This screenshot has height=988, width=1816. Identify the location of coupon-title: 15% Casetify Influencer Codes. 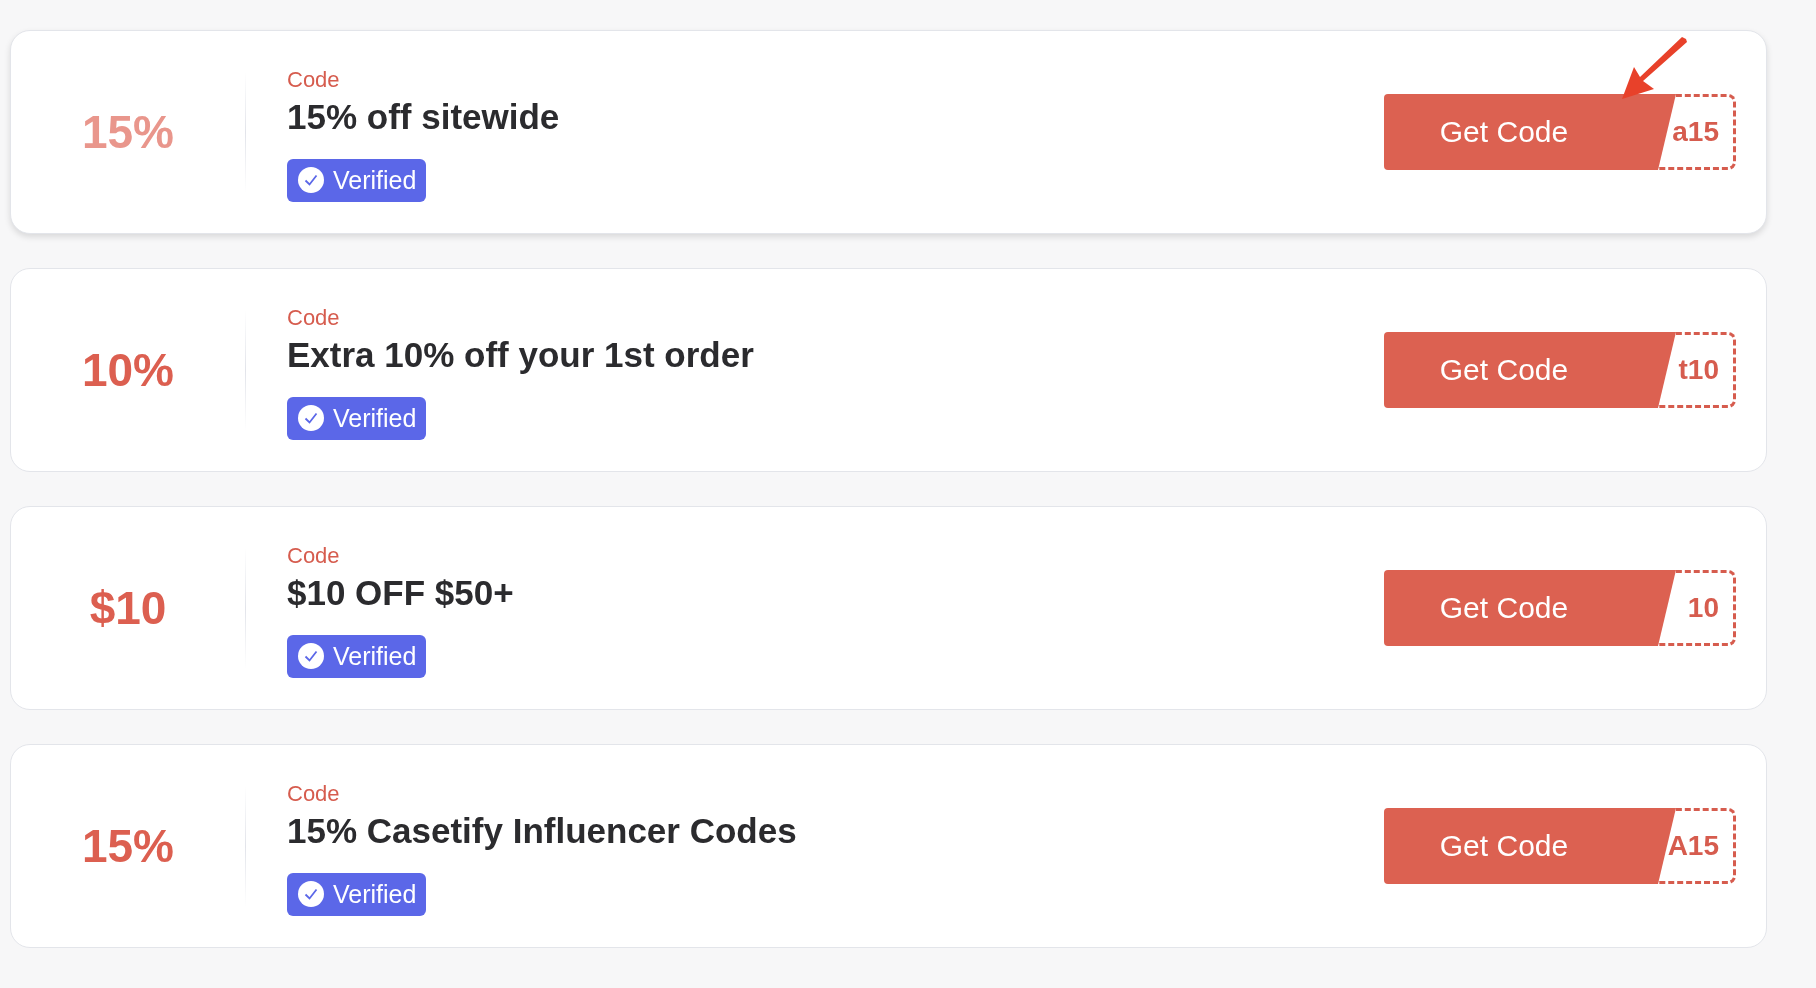
(542, 830).